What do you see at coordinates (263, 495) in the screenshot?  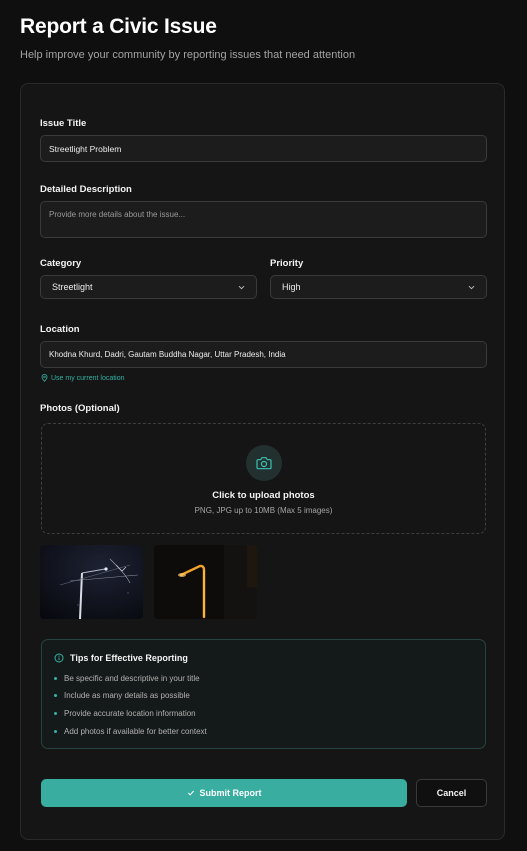 I see `upload-title: Click to upload photos` at bounding box center [263, 495].